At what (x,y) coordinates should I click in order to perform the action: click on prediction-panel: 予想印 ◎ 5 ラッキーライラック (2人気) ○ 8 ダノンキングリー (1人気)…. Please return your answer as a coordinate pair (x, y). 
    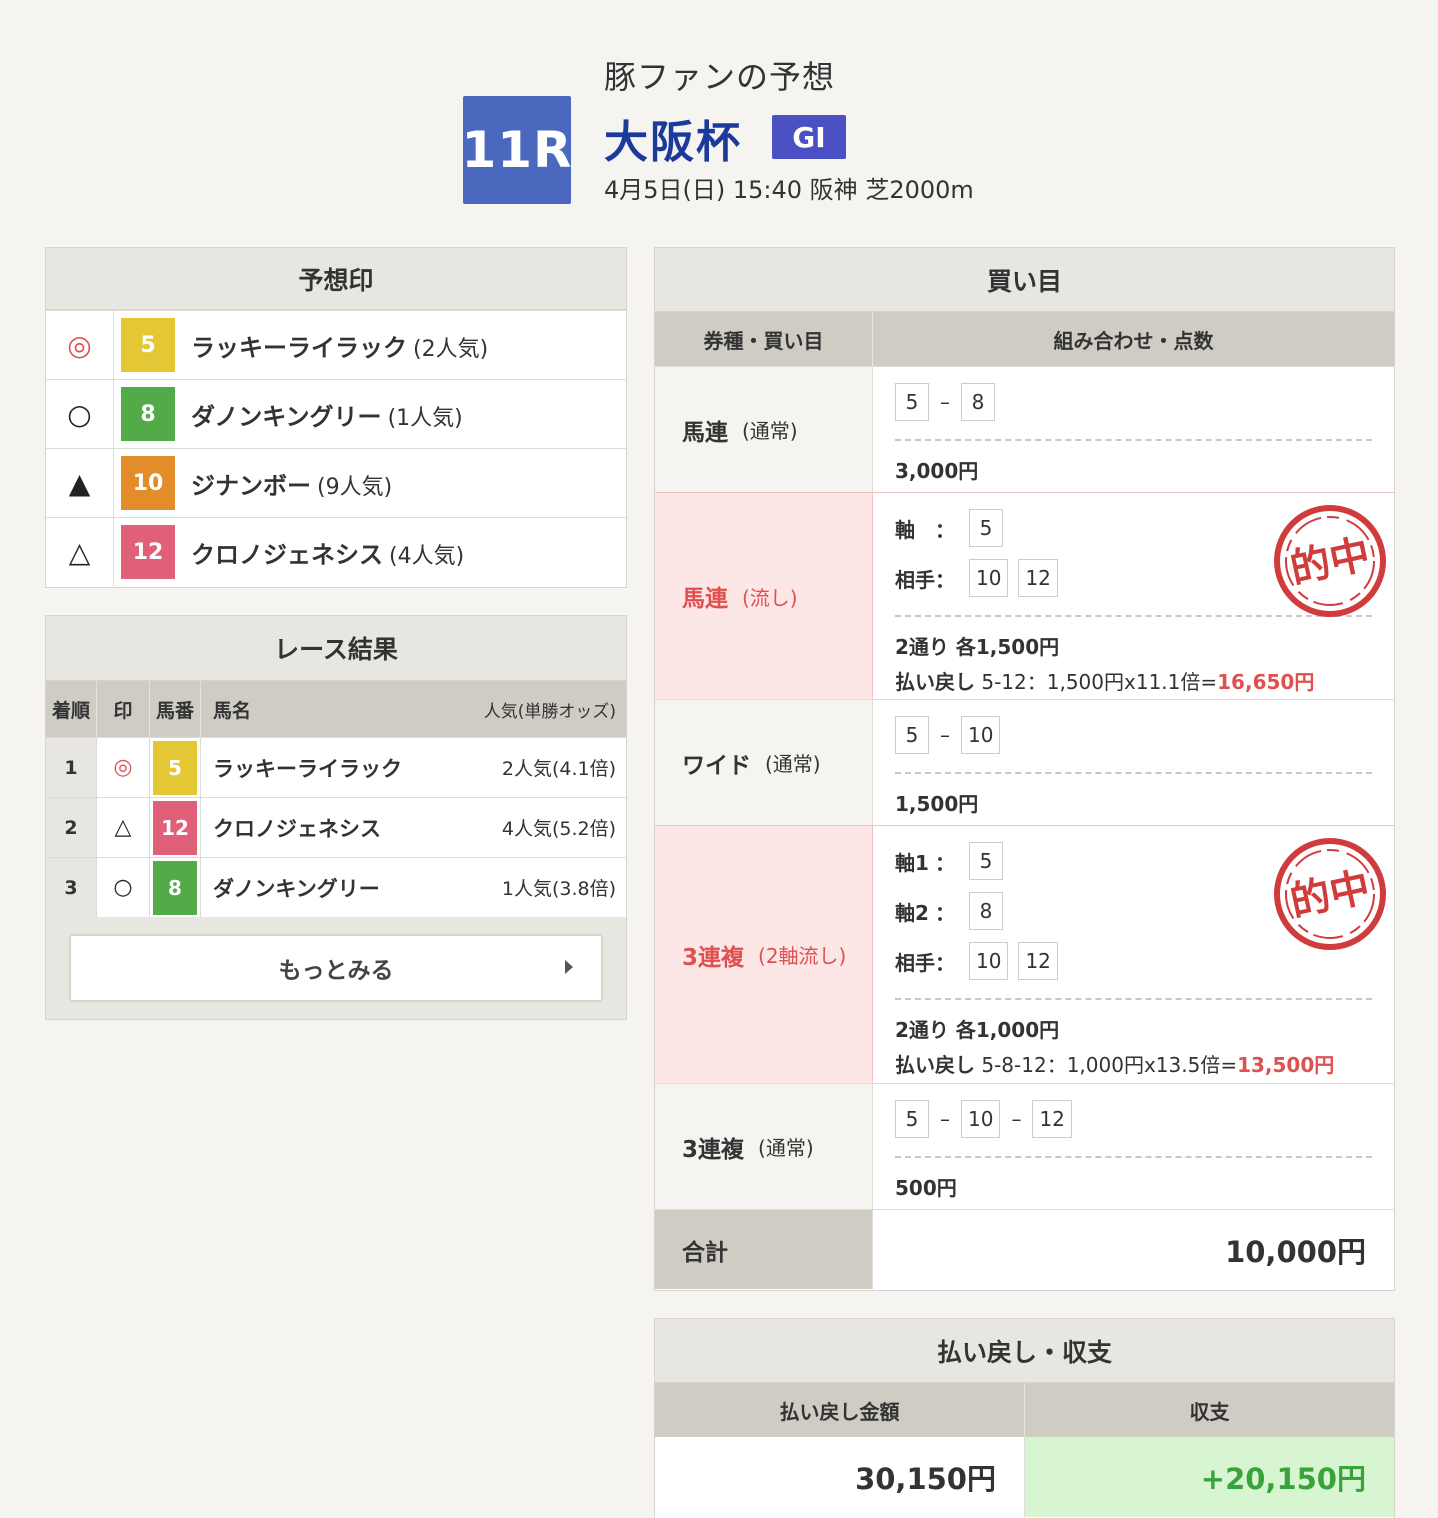
    Looking at the image, I should click on (336, 417).